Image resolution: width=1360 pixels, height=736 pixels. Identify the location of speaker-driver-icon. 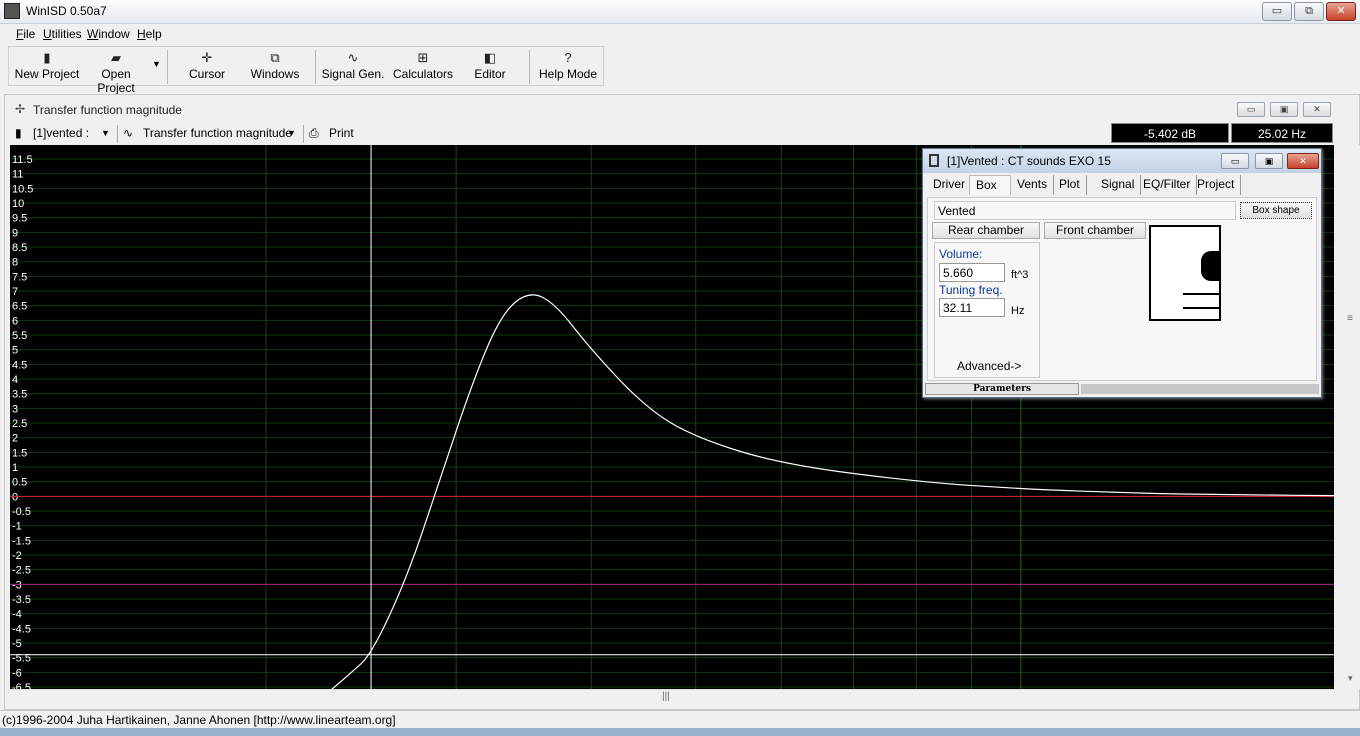
(1210, 266).